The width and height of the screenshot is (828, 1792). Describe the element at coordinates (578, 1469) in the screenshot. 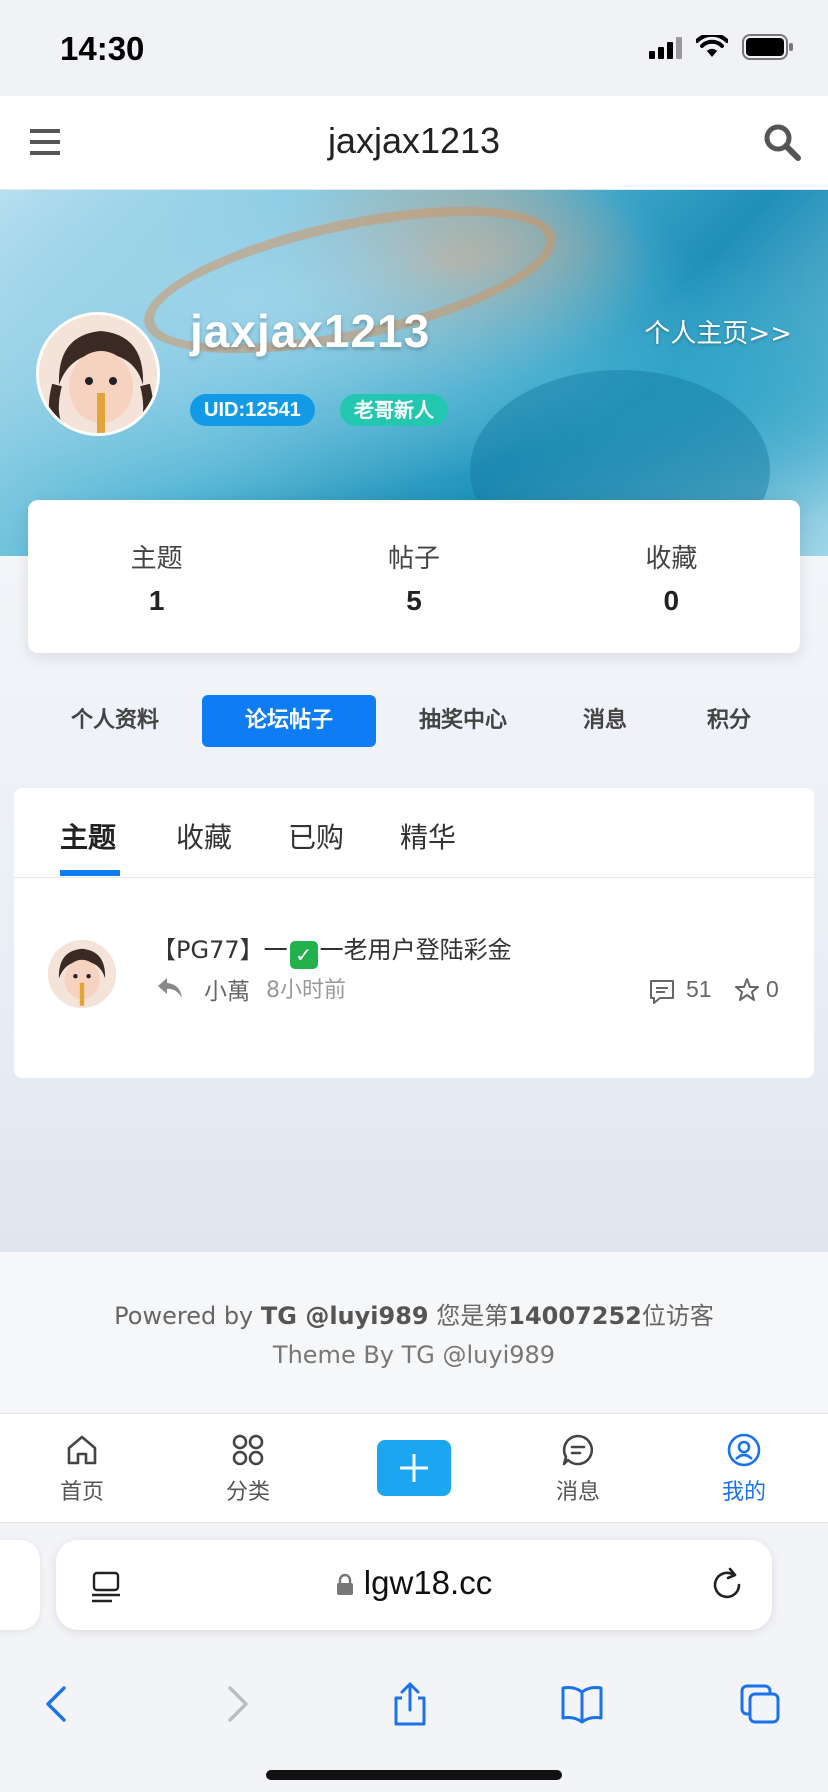

I see `bottom-nav-messages: 消息` at that location.